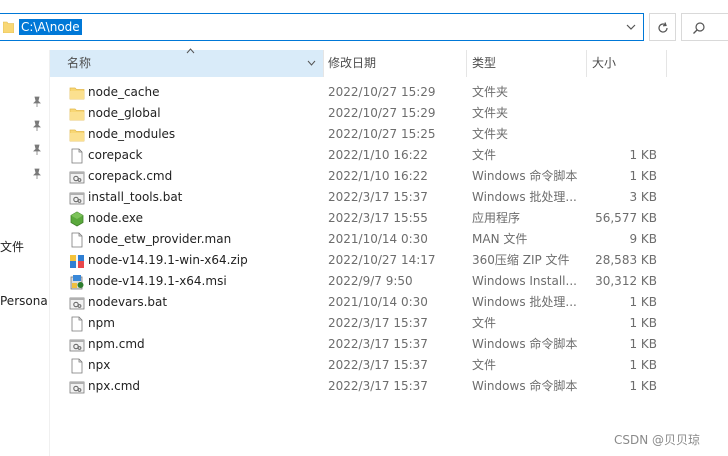  I want to click on file-type: 360压缩 ZIP 文件, so click(521, 260).